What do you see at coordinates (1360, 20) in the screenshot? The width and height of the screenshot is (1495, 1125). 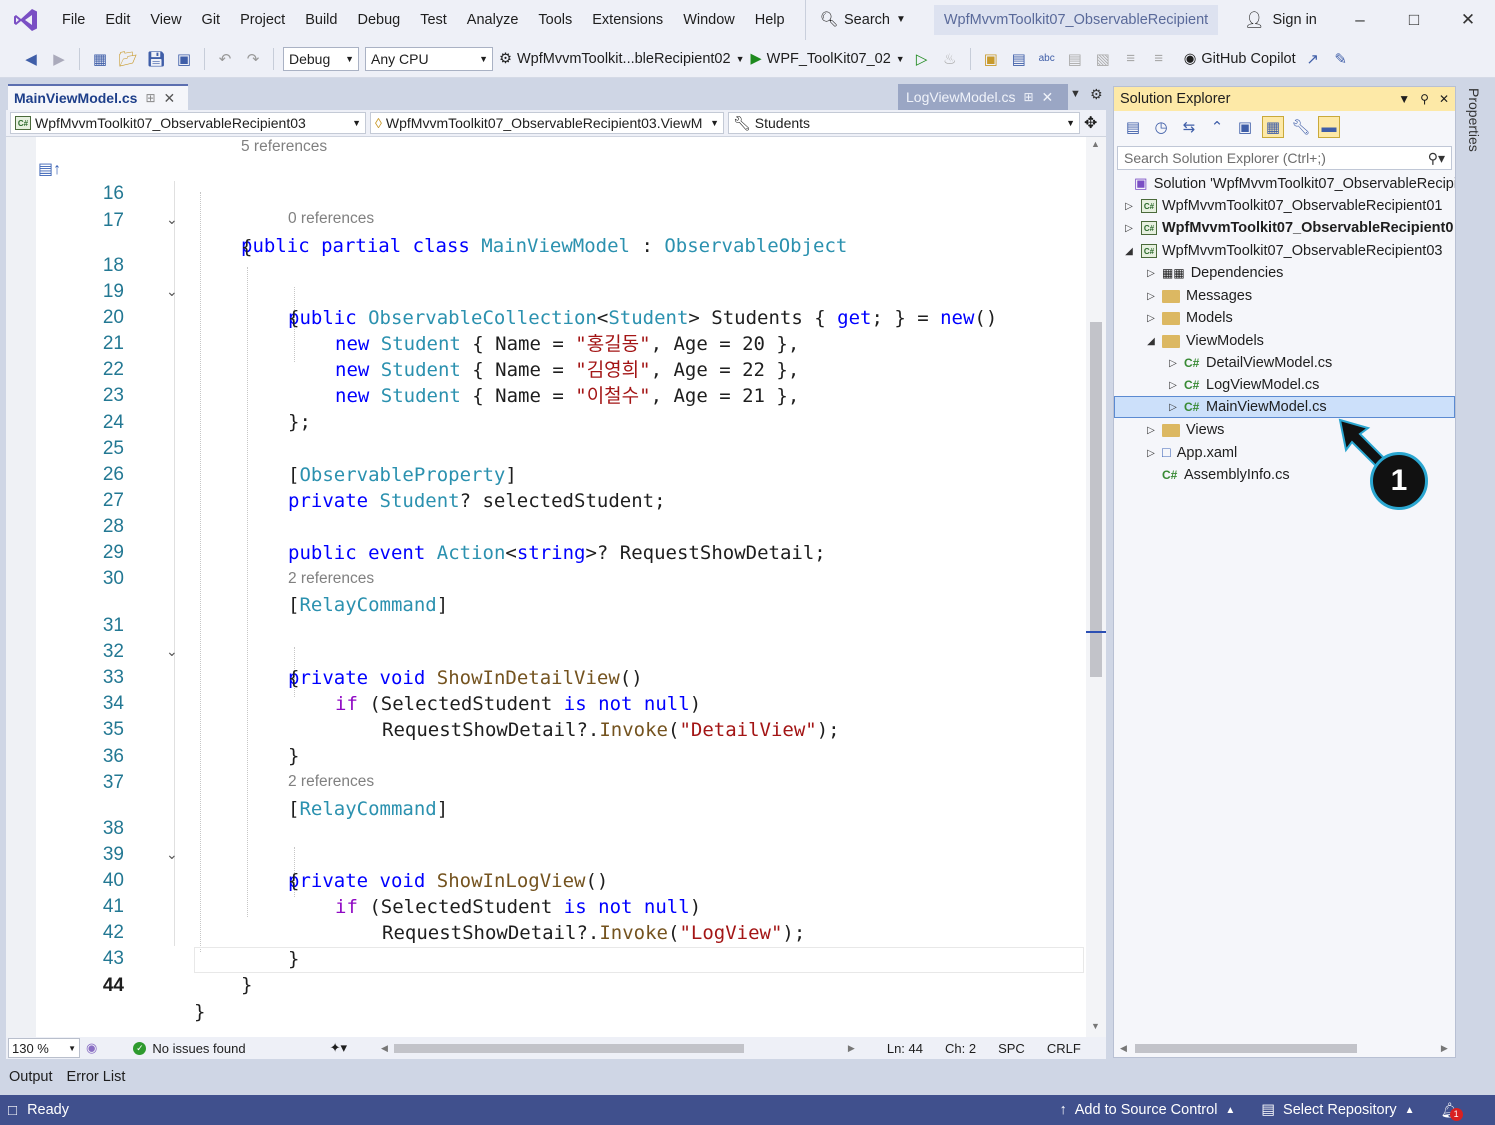 I see `minimize-button: –` at bounding box center [1360, 20].